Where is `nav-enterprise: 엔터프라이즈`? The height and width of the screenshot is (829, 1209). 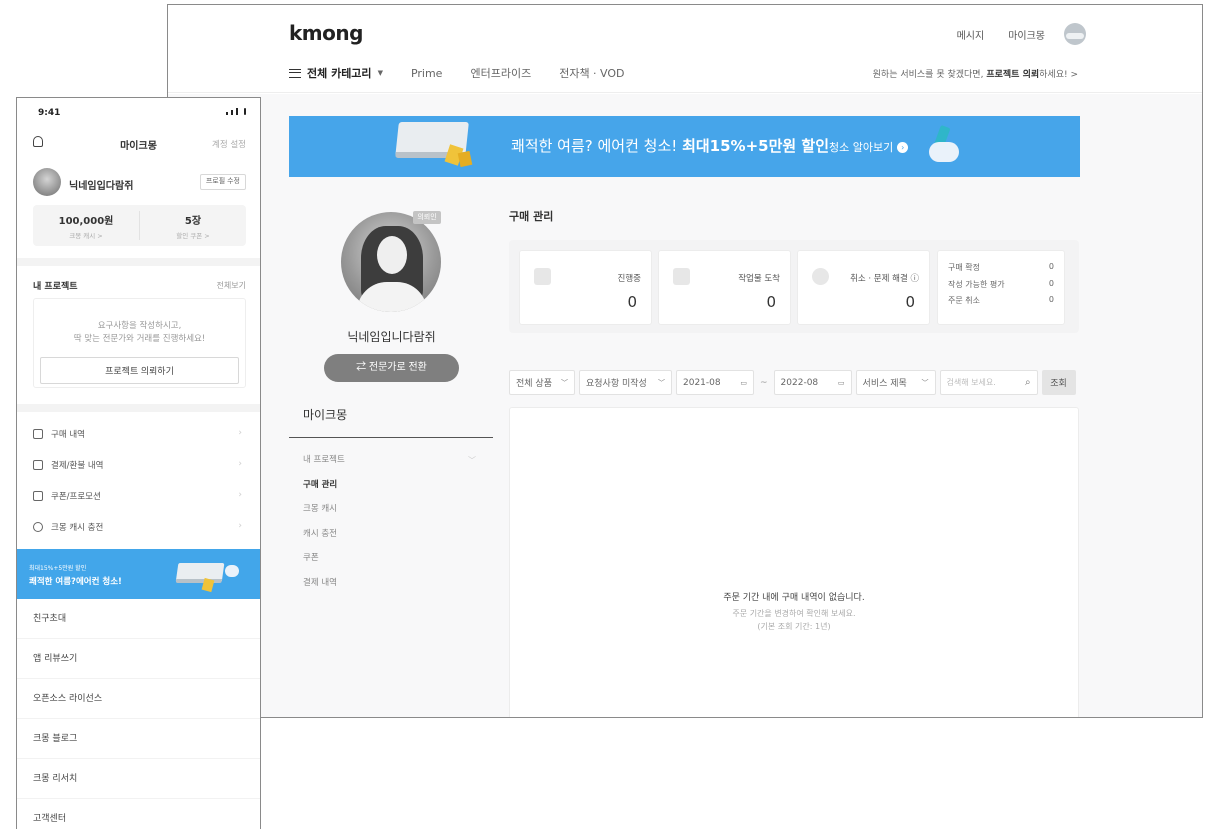 nav-enterprise: 엔터프라이즈 is located at coordinates (500, 73).